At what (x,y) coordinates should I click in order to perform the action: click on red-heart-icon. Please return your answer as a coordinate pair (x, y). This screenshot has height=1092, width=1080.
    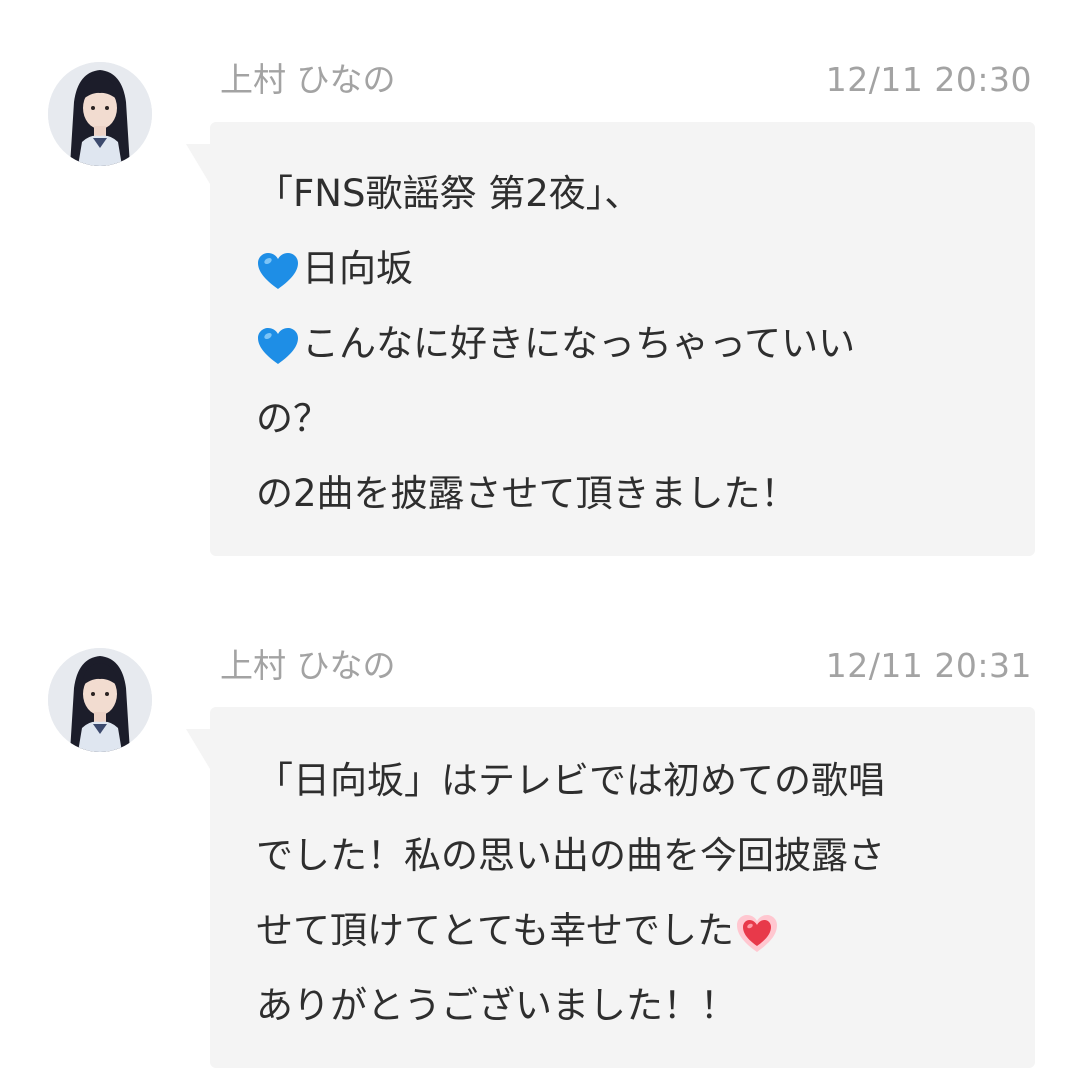
    Looking at the image, I should click on (757, 933).